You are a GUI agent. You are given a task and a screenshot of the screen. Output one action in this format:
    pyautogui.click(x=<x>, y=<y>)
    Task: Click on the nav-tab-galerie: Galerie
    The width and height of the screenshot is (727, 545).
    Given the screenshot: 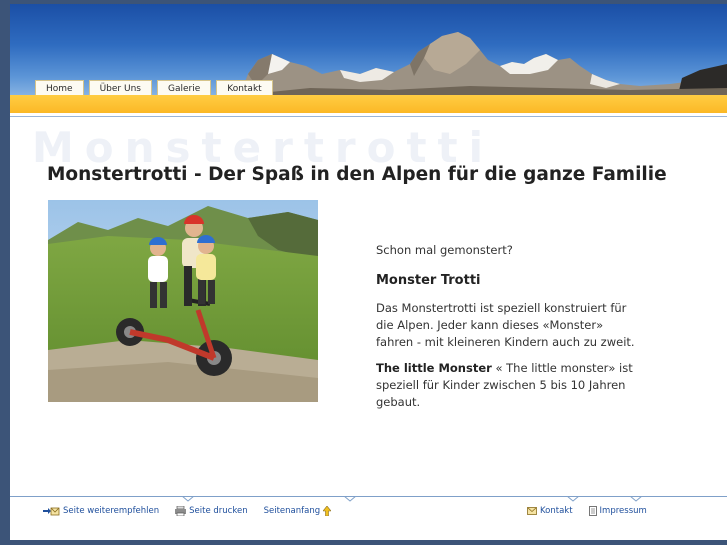 What is the action you would take?
    pyautogui.click(x=184, y=87)
    